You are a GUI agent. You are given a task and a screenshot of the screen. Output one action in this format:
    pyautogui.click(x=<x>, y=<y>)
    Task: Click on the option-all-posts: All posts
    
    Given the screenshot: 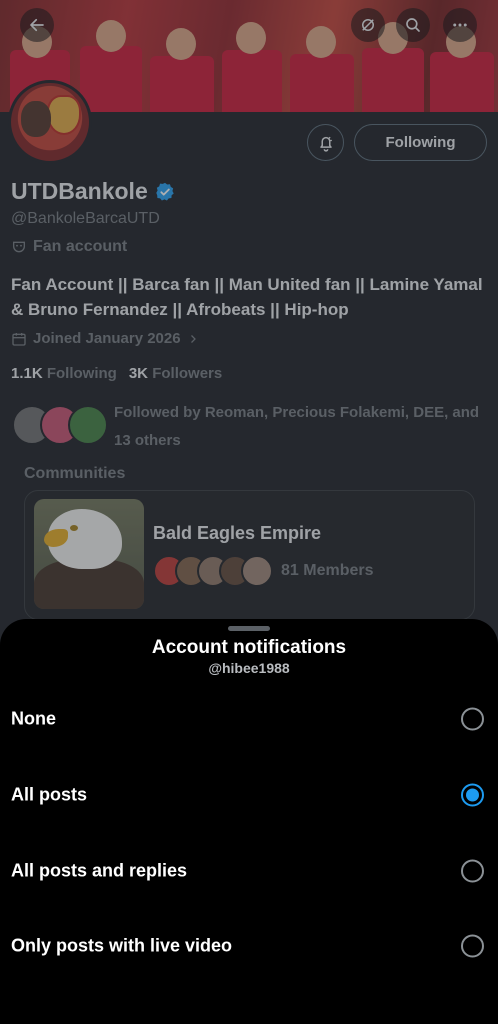 What is the action you would take?
    pyautogui.click(x=249, y=795)
    